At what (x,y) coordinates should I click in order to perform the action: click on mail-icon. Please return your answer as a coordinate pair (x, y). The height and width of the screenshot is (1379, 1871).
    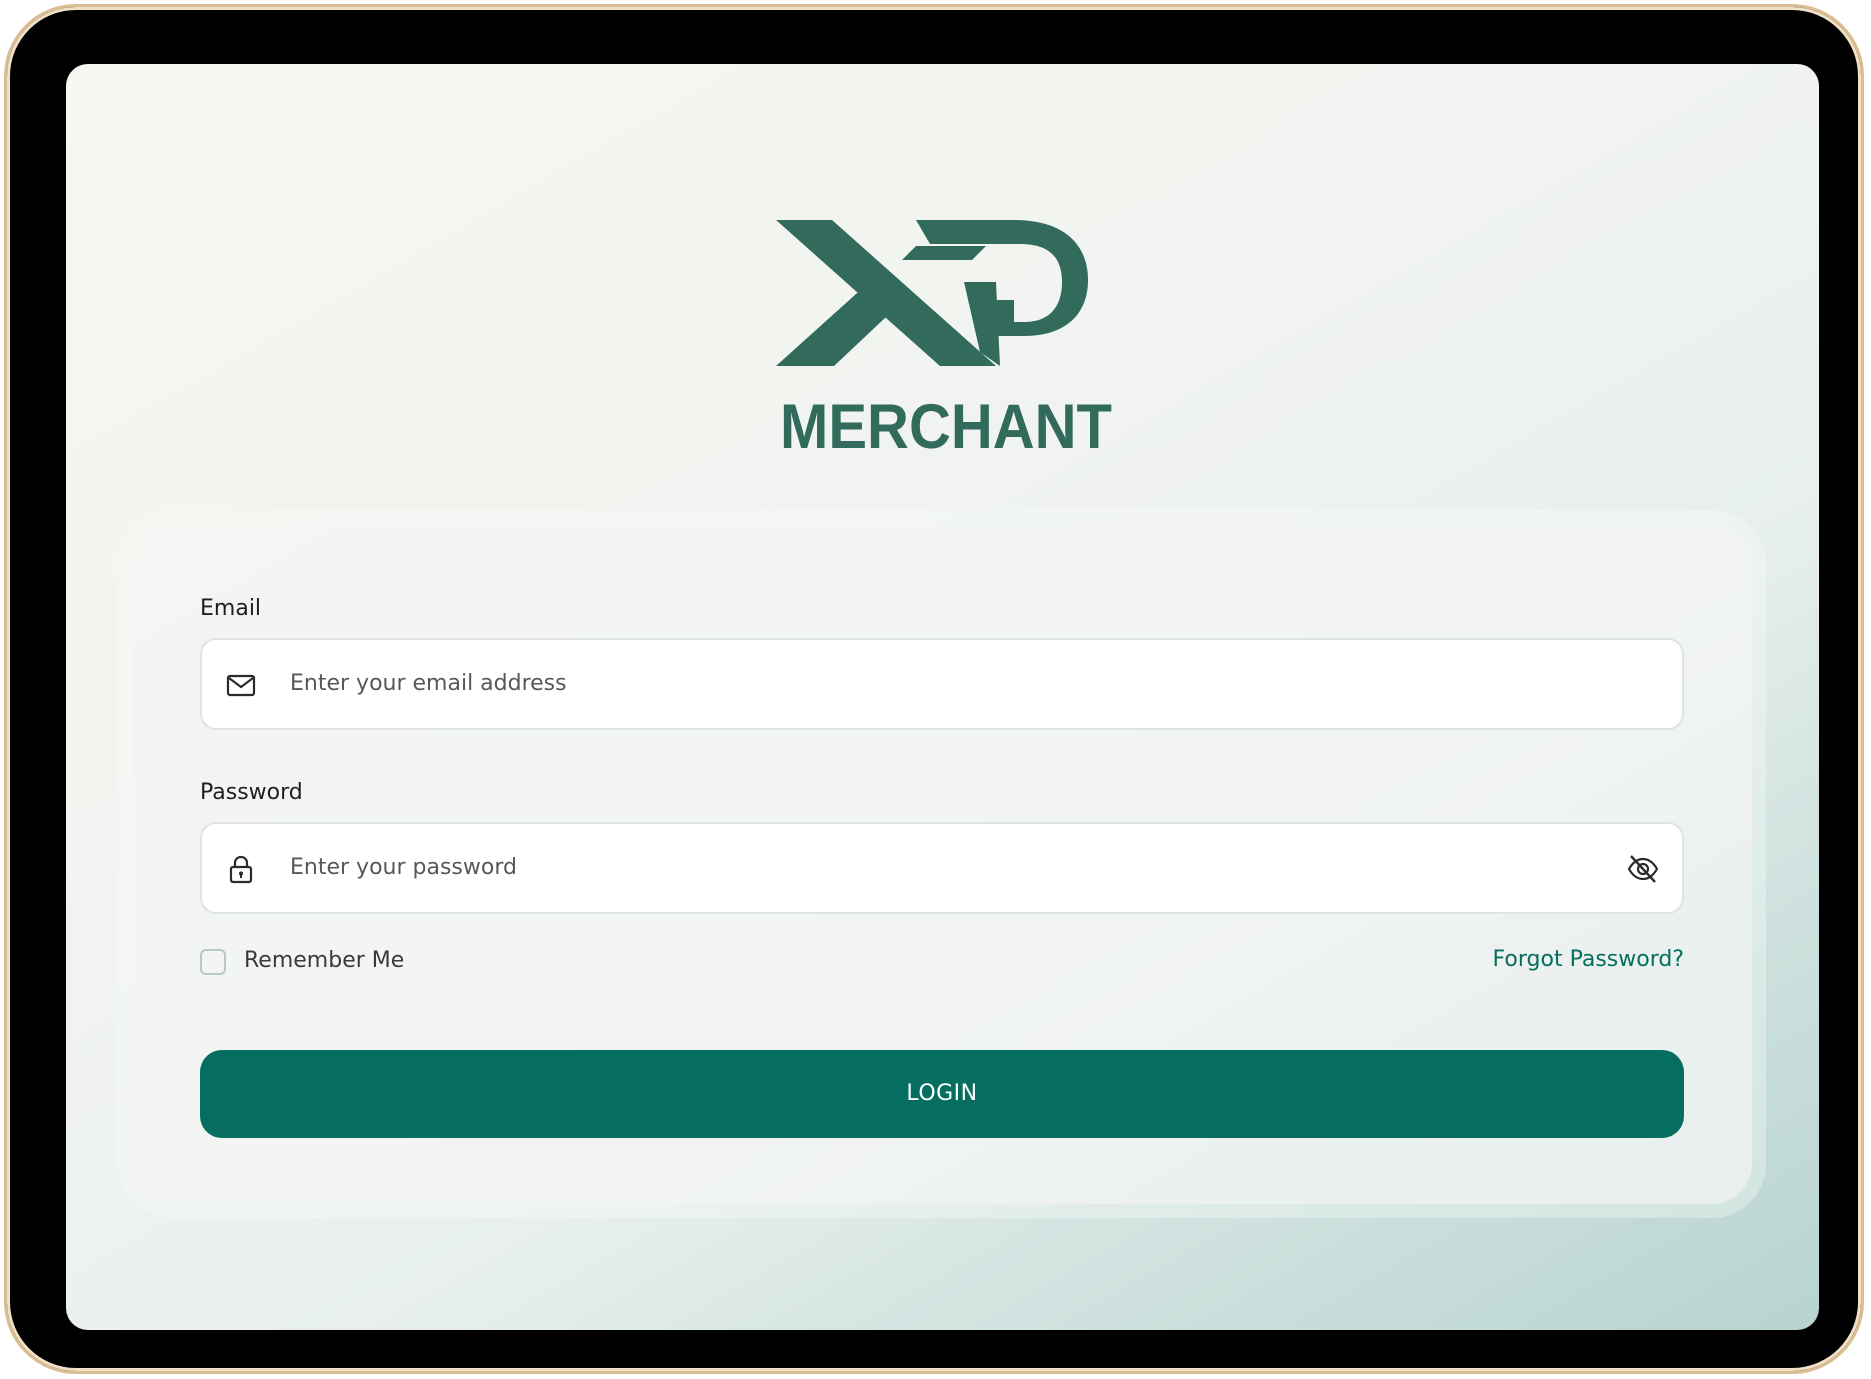
    Looking at the image, I should click on (241, 685).